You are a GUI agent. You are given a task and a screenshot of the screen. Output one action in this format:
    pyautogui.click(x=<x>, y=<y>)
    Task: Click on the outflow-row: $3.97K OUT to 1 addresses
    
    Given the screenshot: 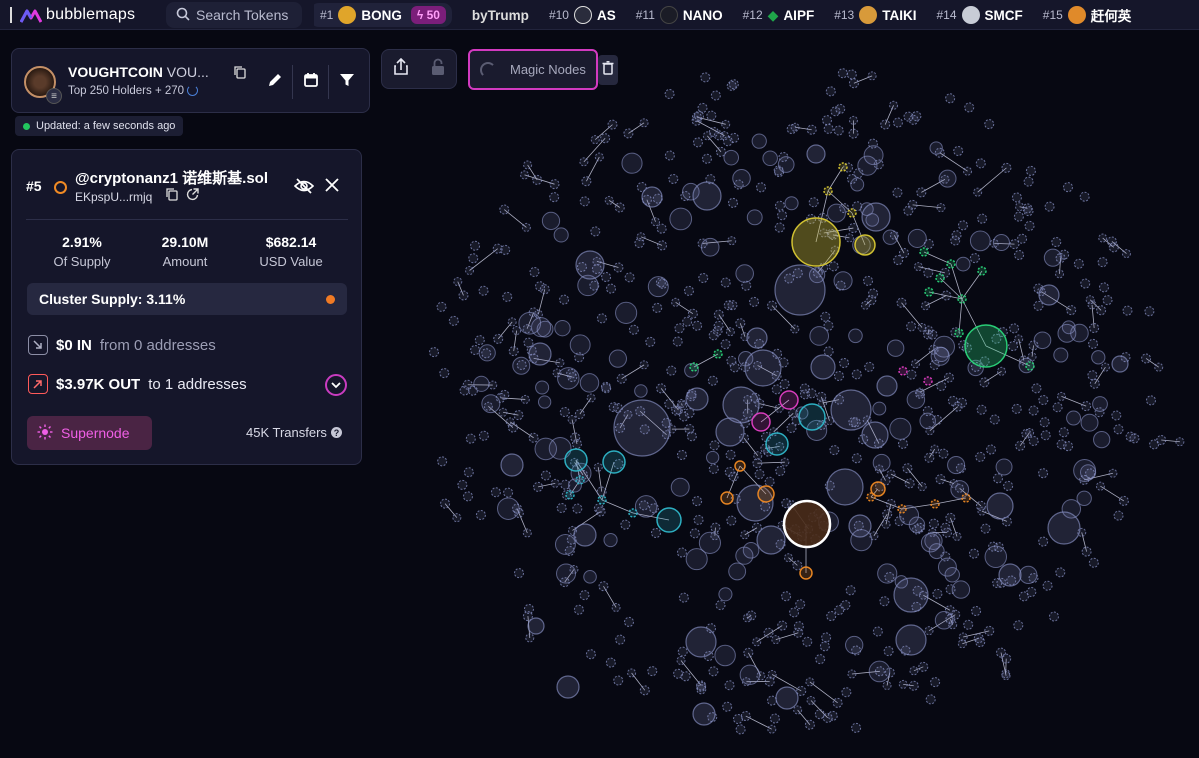 What is the action you would take?
    pyautogui.click(x=137, y=384)
    